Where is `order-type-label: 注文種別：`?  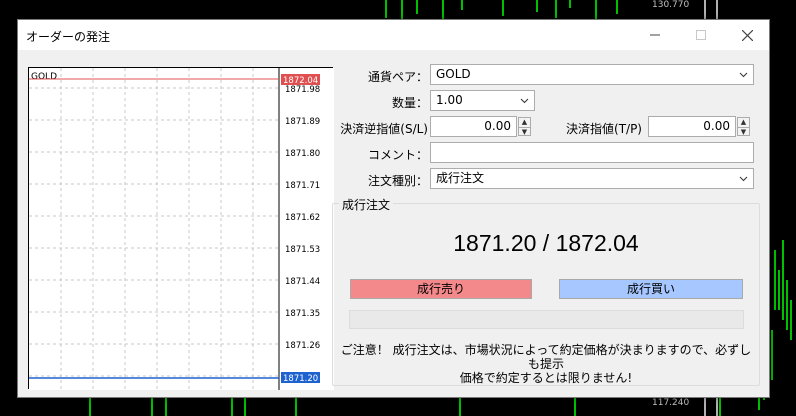 order-type-label: 注文種別： is located at coordinates (397, 181).